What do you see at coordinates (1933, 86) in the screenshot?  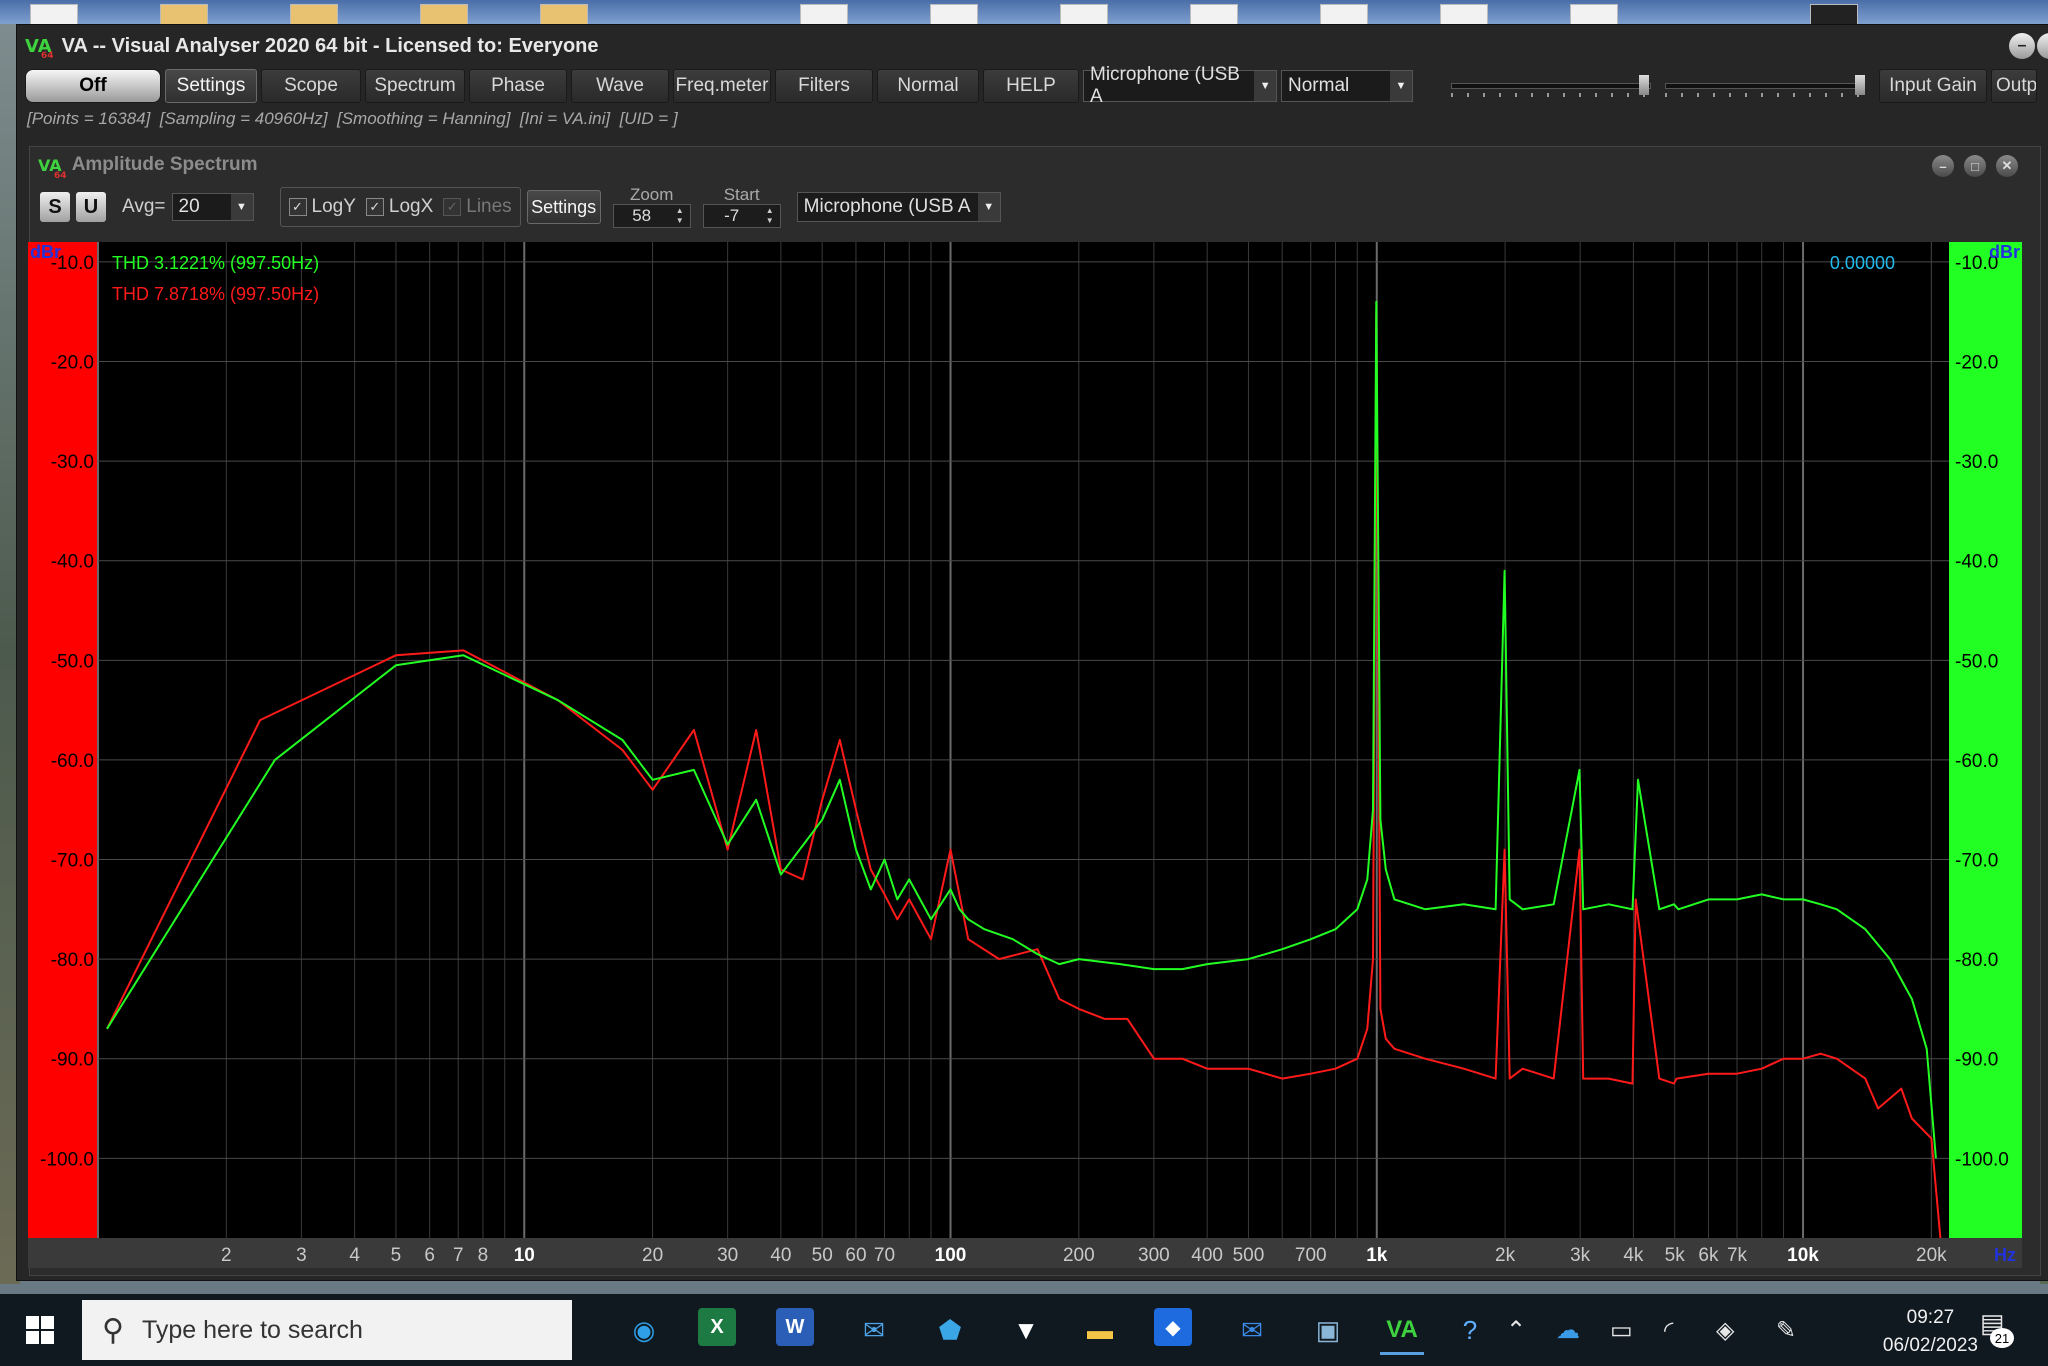 I see `input-gain-button: Input Gain` at bounding box center [1933, 86].